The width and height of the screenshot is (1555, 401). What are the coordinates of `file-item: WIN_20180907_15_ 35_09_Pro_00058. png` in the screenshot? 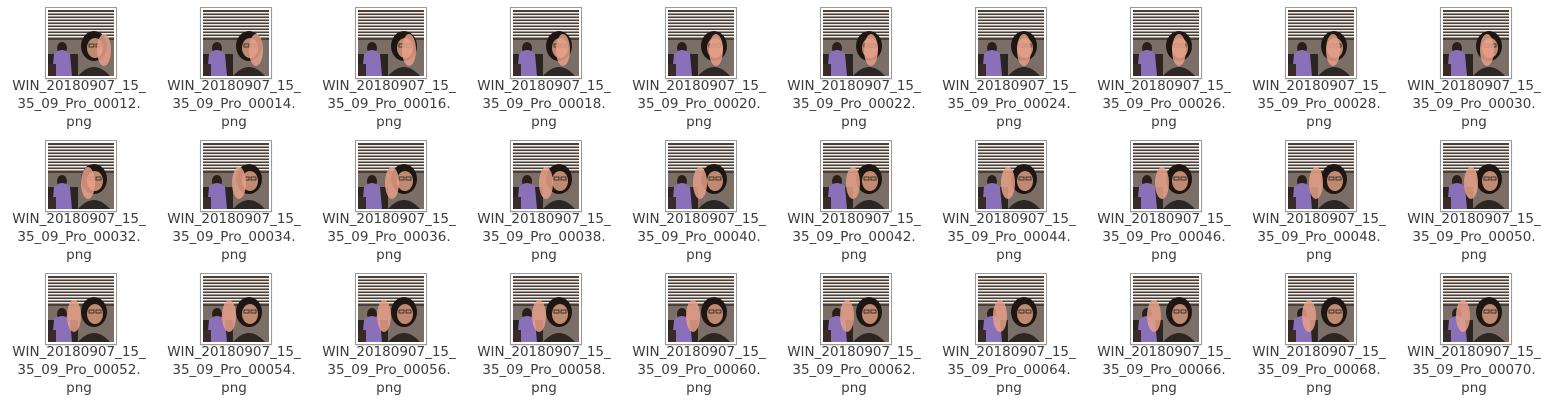 It's located at (544, 336).